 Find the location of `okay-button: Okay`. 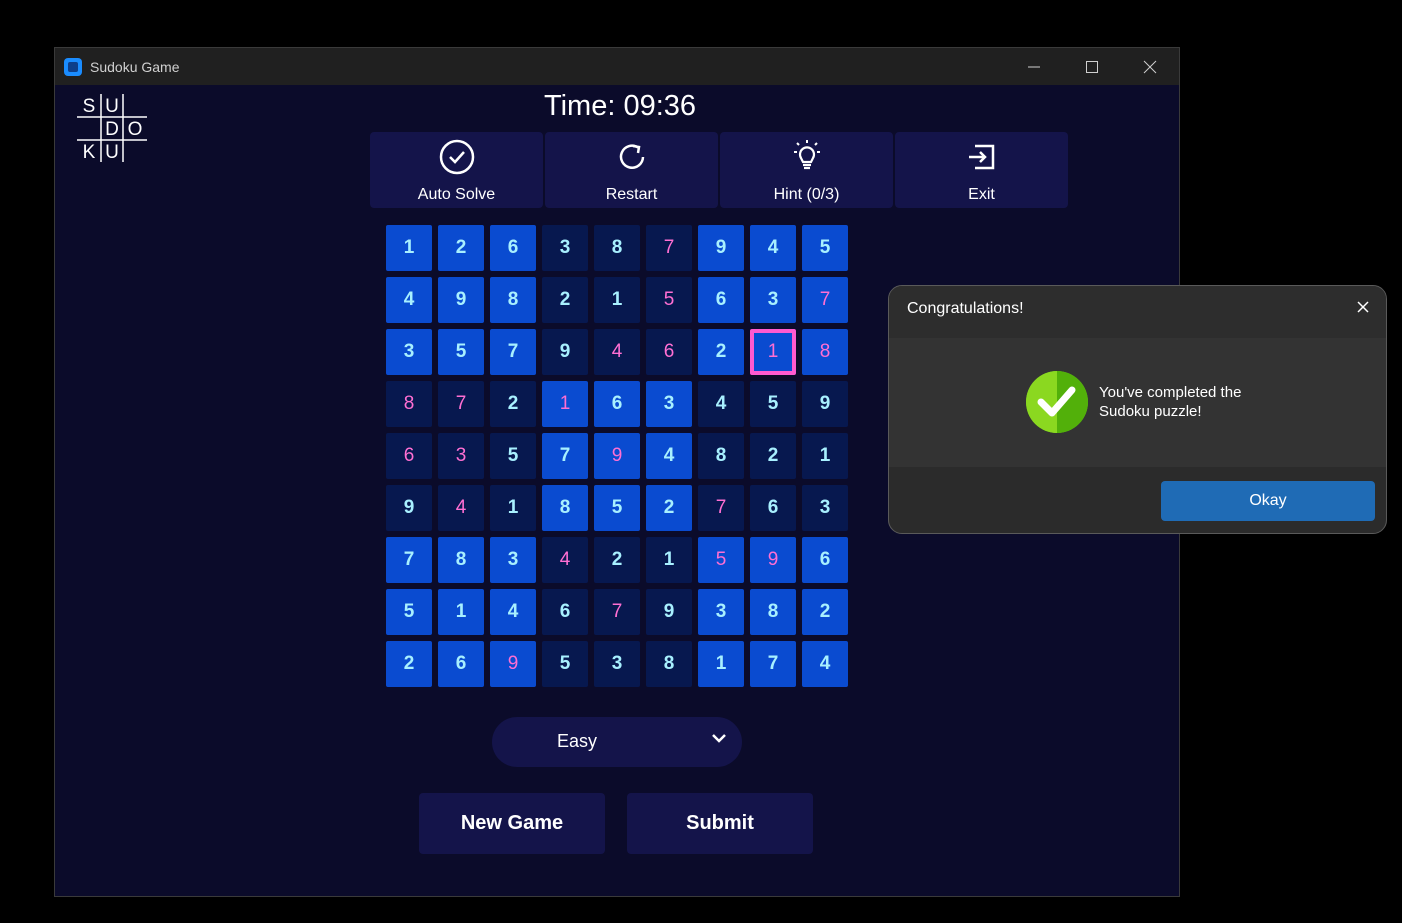

okay-button: Okay is located at coordinates (1268, 501).